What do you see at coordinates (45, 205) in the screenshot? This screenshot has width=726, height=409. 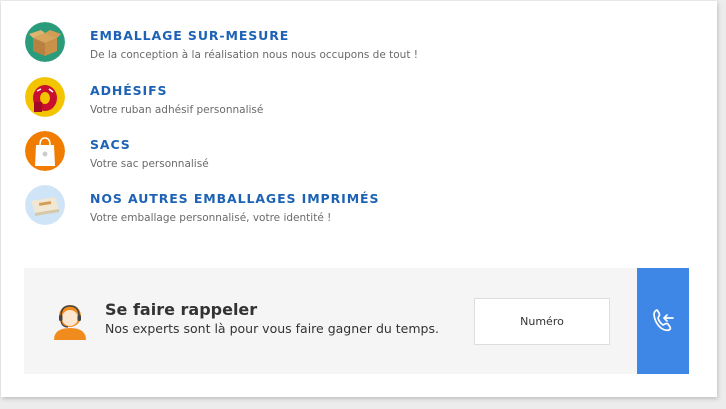 I see `packaging-icon` at bounding box center [45, 205].